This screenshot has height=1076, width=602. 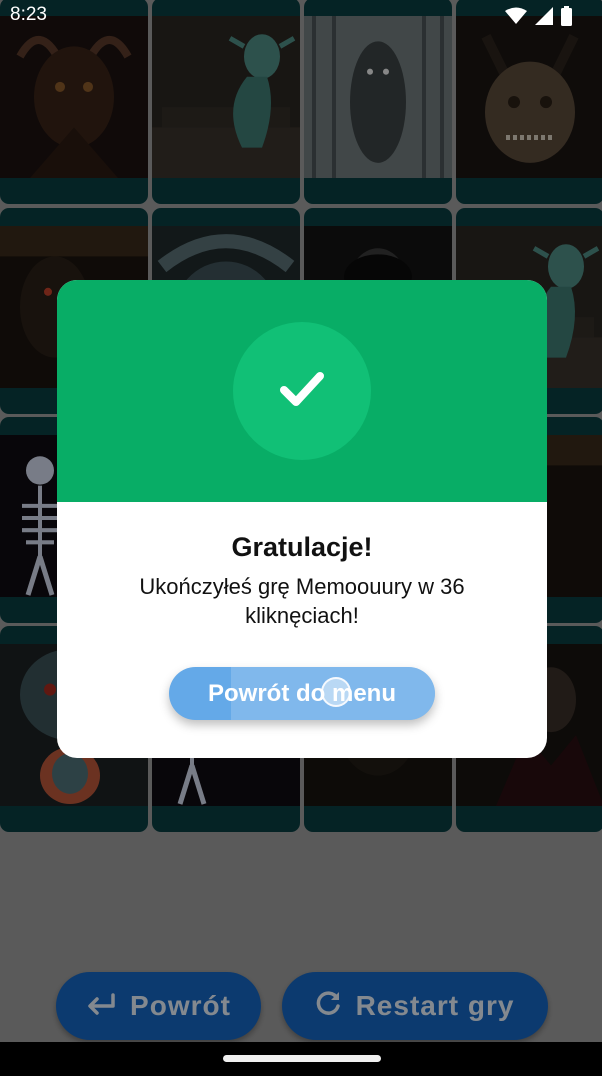 What do you see at coordinates (302, 547) in the screenshot?
I see `dialog-title: Gratulacje!` at bounding box center [302, 547].